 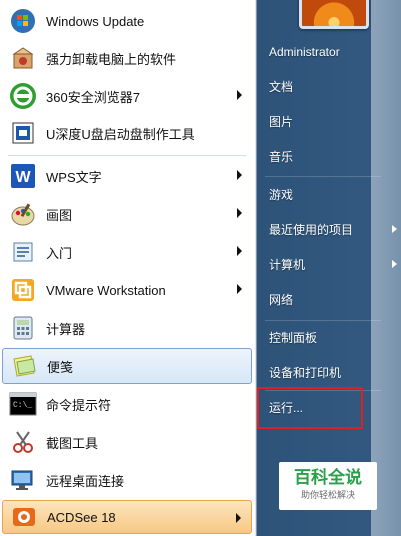 I want to click on program-vmware: VMware Workstation, so click(x=127, y=290).